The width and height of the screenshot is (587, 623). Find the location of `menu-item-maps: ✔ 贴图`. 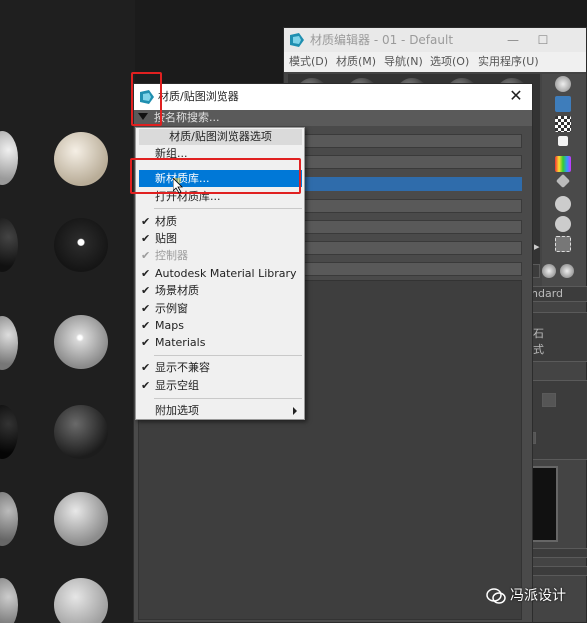

menu-item-maps: ✔ 贴图 is located at coordinates (220, 238).